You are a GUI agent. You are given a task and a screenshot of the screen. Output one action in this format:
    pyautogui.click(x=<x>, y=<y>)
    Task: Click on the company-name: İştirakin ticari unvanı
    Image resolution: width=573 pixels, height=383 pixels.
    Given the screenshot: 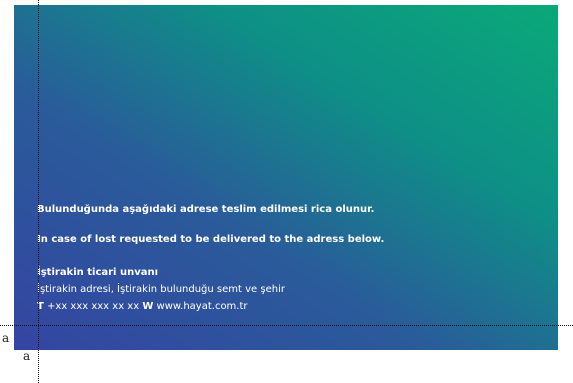 What is the action you would take?
    pyautogui.click(x=98, y=272)
    